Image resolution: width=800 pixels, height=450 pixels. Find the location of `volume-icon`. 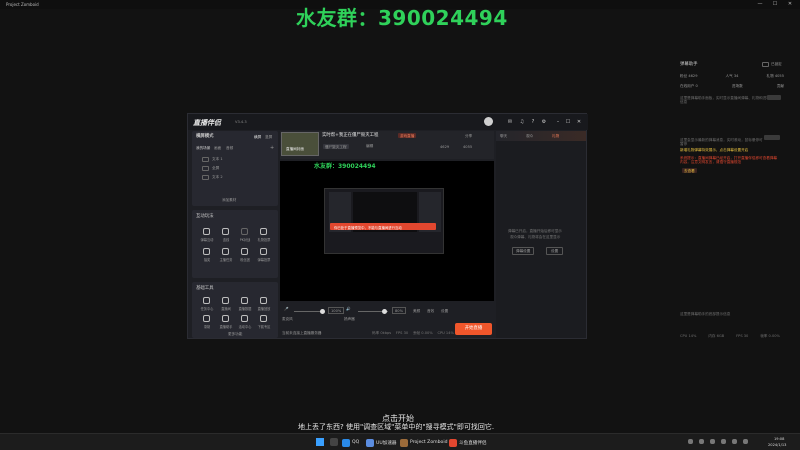

volume-icon is located at coordinates (745, 441).